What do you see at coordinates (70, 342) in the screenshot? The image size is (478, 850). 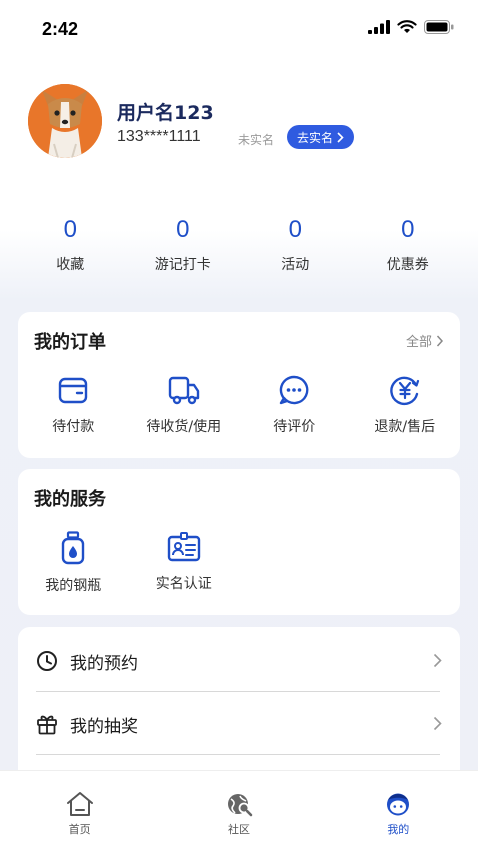 I see `orders-title: 我的订单` at bounding box center [70, 342].